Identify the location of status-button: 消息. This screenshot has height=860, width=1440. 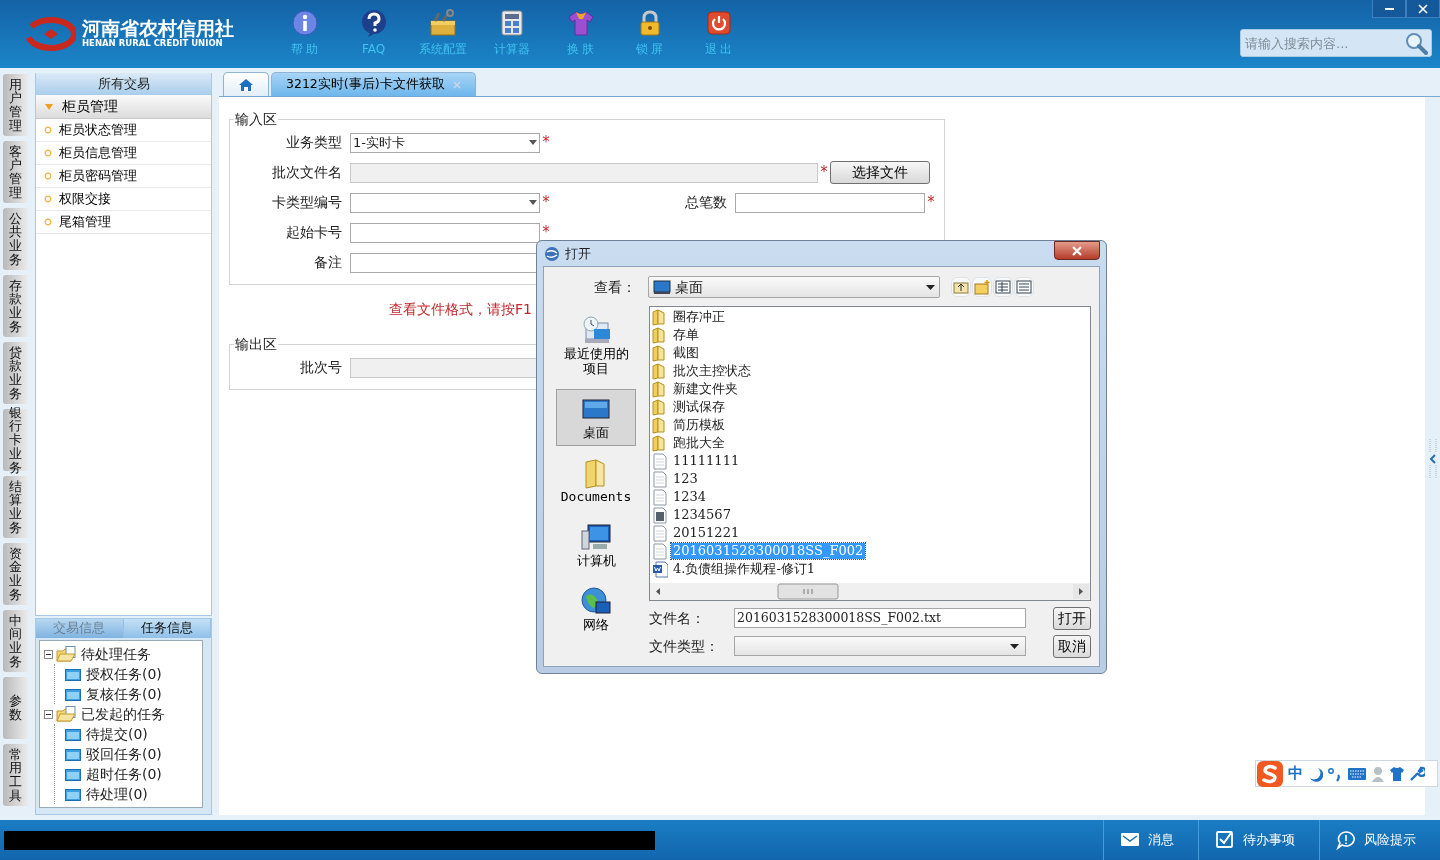
(1150, 840).